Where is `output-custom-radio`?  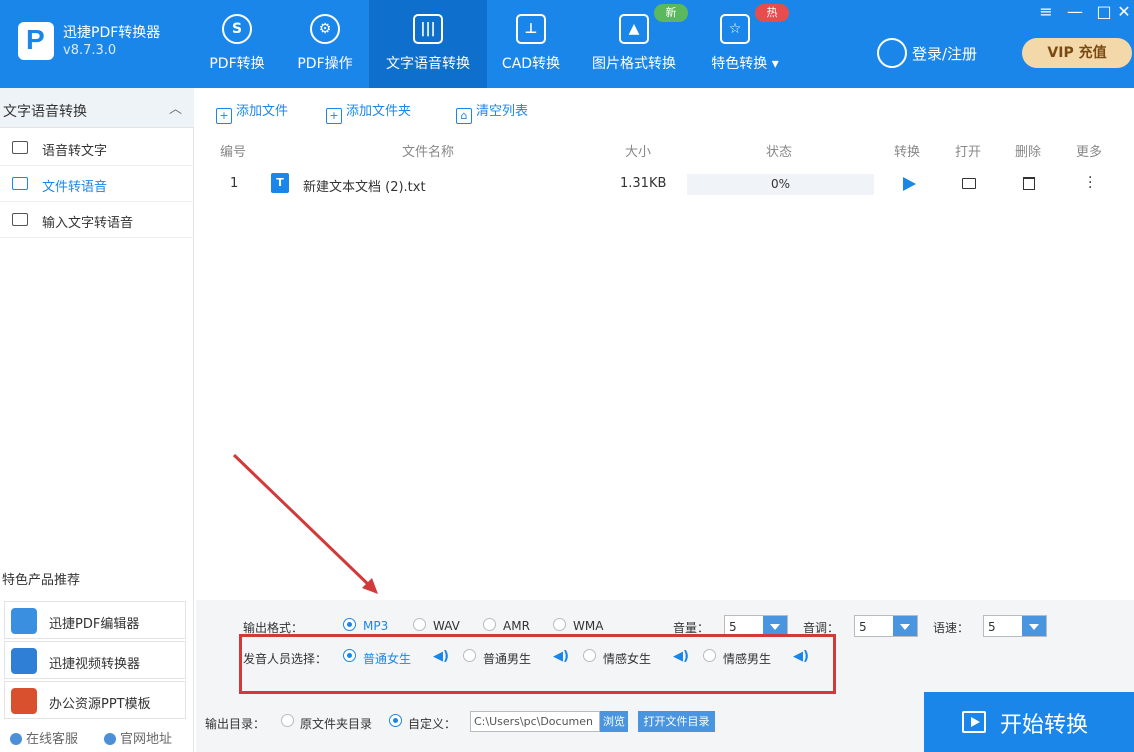
output-custom-radio is located at coordinates (395, 720).